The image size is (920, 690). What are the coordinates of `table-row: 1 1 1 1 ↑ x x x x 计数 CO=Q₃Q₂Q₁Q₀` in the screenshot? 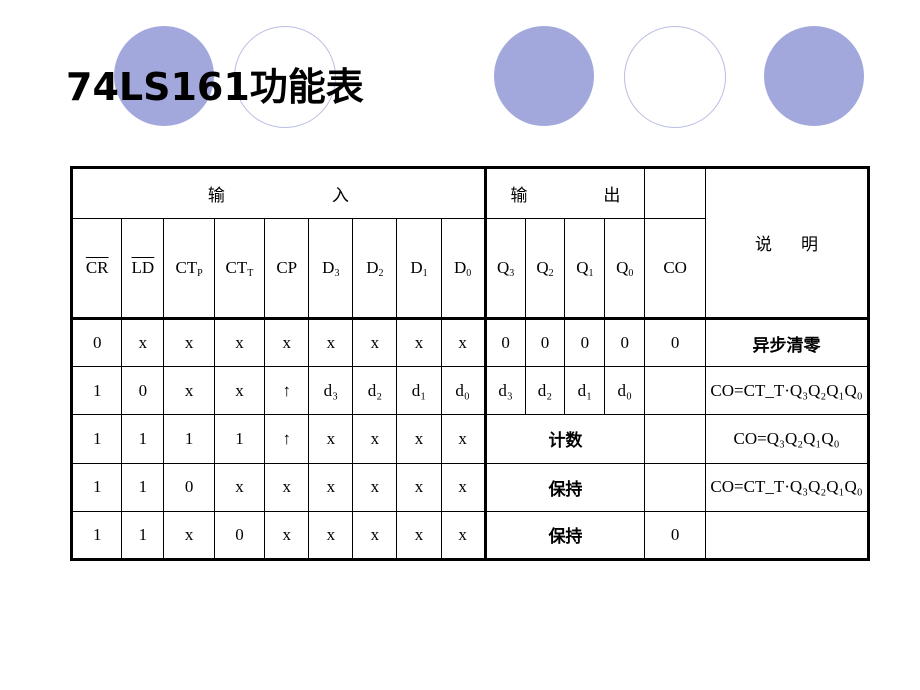 It's located at (470, 439).